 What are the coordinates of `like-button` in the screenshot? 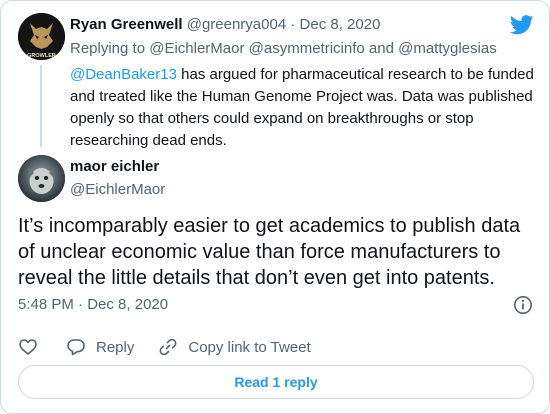 It's located at (28, 347).